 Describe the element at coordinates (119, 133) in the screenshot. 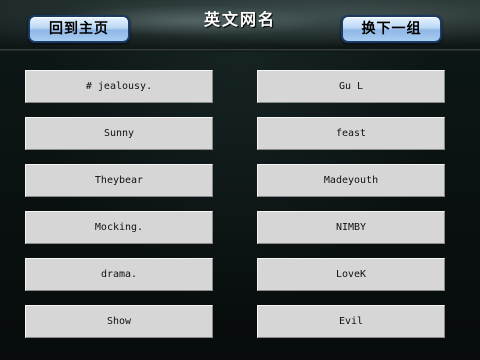

I see `name-item-left: Sunny` at that location.